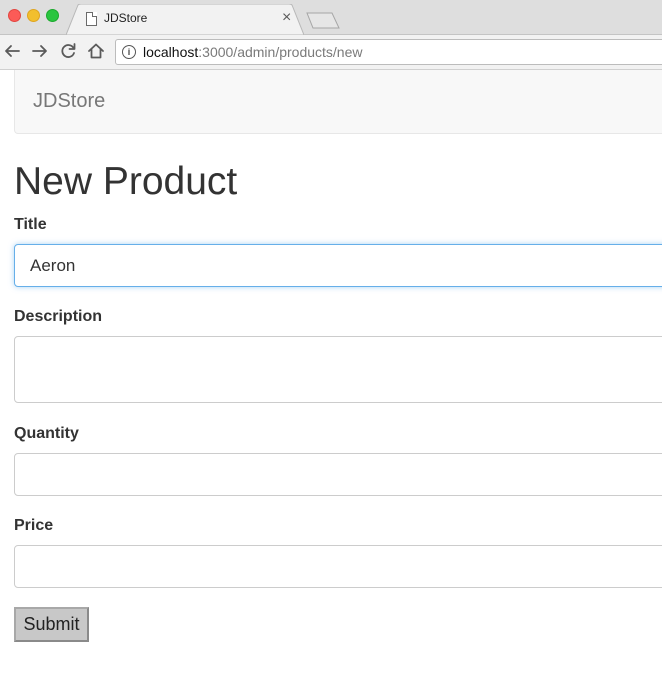 This screenshot has width=662, height=693. What do you see at coordinates (126, 18) in the screenshot?
I see `tab-title: JDStore` at bounding box center [126, 18].